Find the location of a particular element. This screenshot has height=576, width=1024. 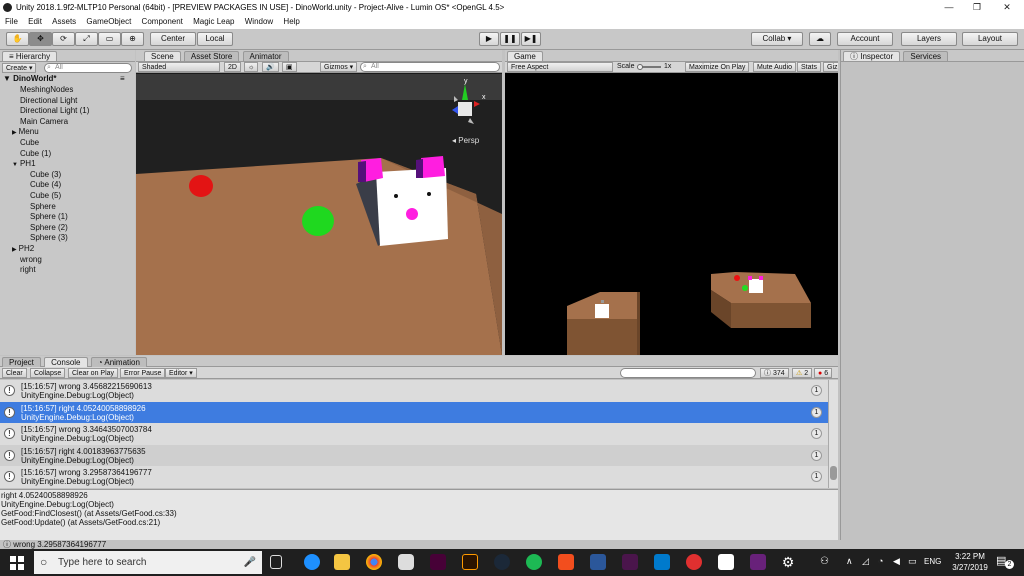

console-scrollbar-thumb is located at coordinates (833, 473).